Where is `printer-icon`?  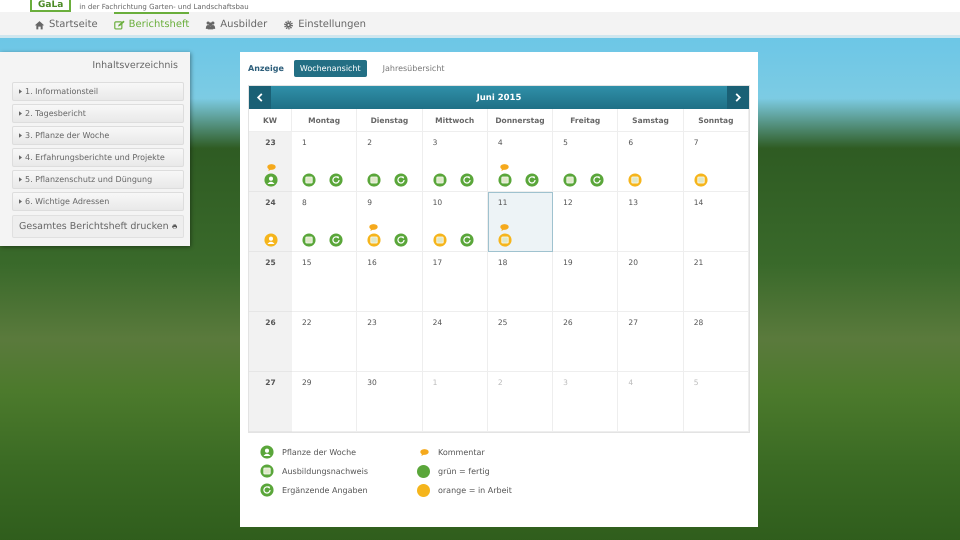
printer-icon is located at coordinates (174, 226).